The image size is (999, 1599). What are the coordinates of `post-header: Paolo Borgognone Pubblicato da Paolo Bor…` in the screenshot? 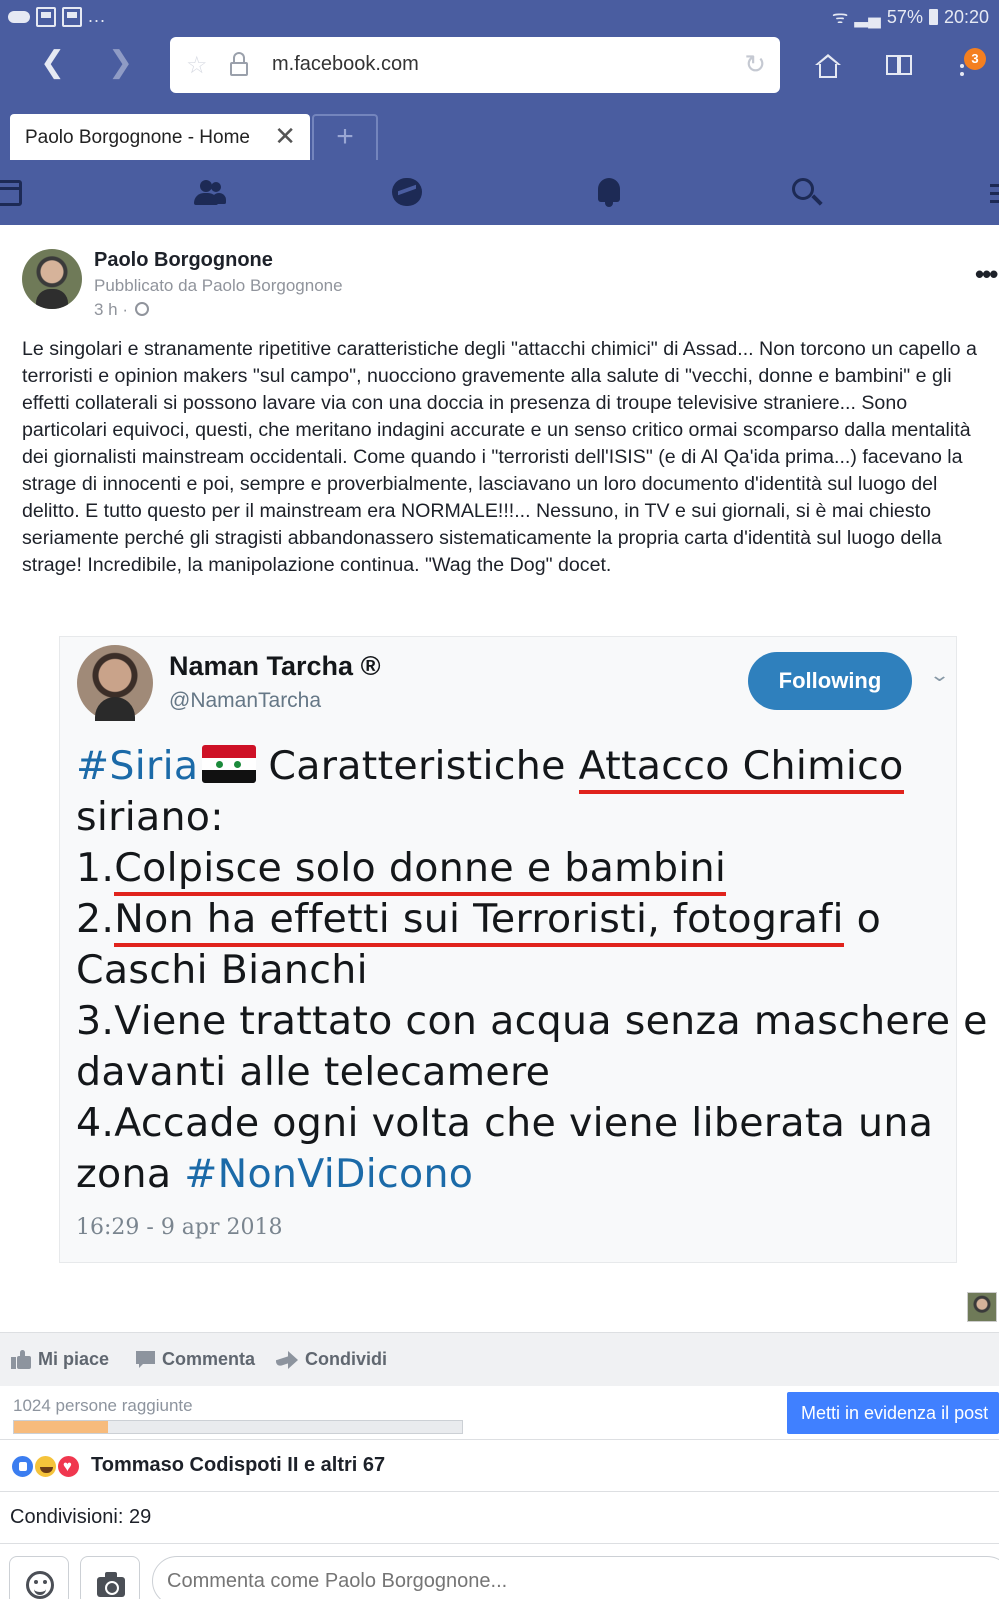 It's located at (499, 275).